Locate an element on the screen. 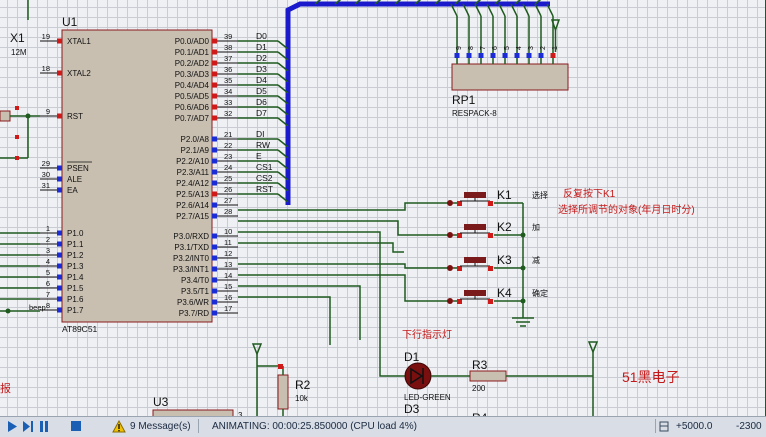 Image resolution: width=766 pixels, height=437 pixels. status-divider is located at coordinates (198, 426).